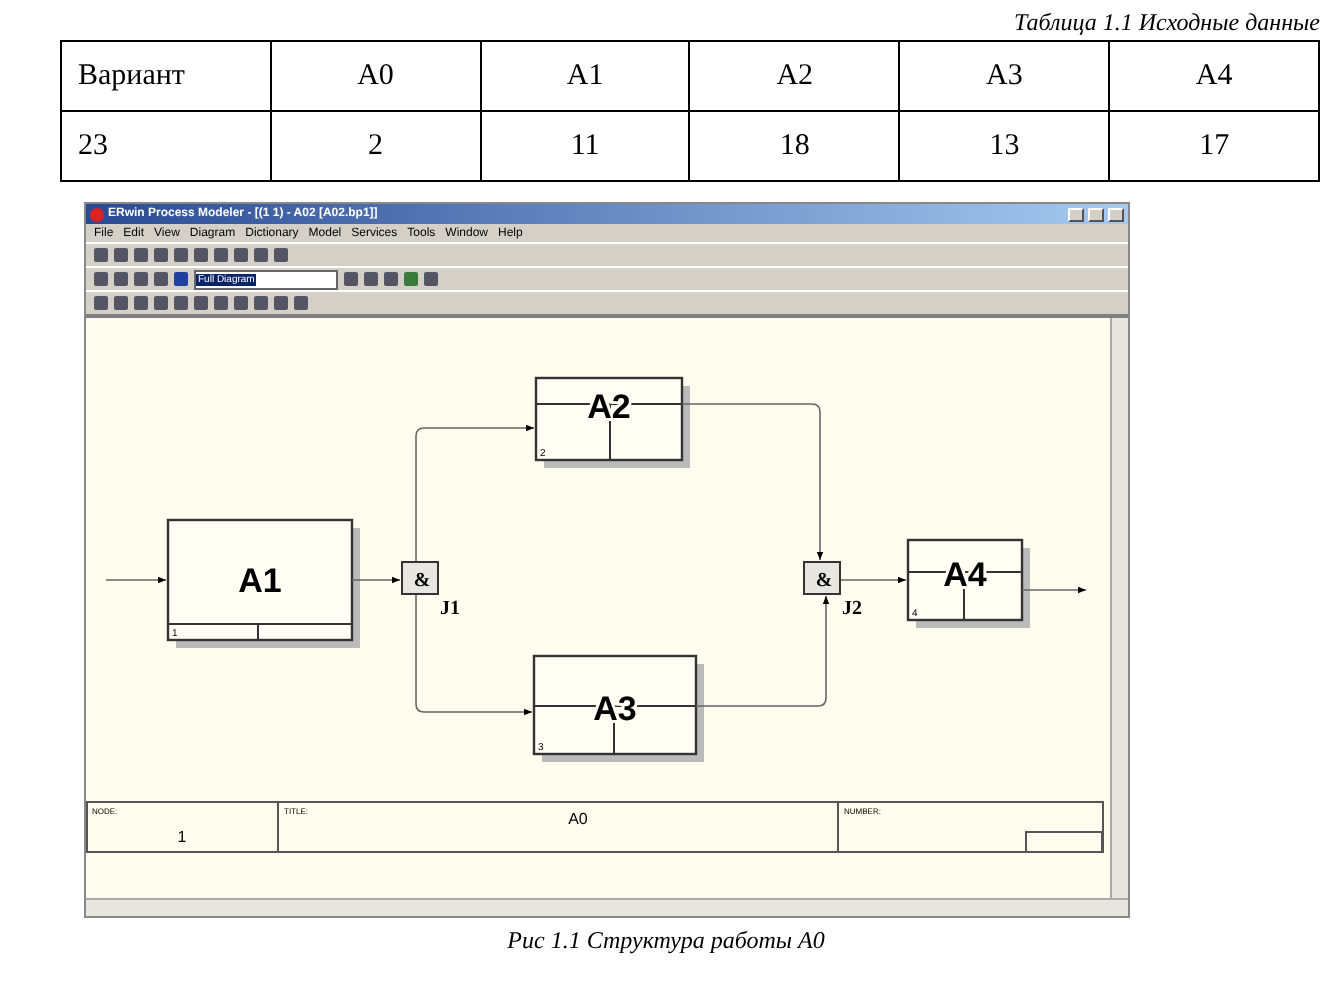  What do you see at coordinates (166, 146) in the screenshot?
I see `table-cell: 23` at bounding box center [166, 146].